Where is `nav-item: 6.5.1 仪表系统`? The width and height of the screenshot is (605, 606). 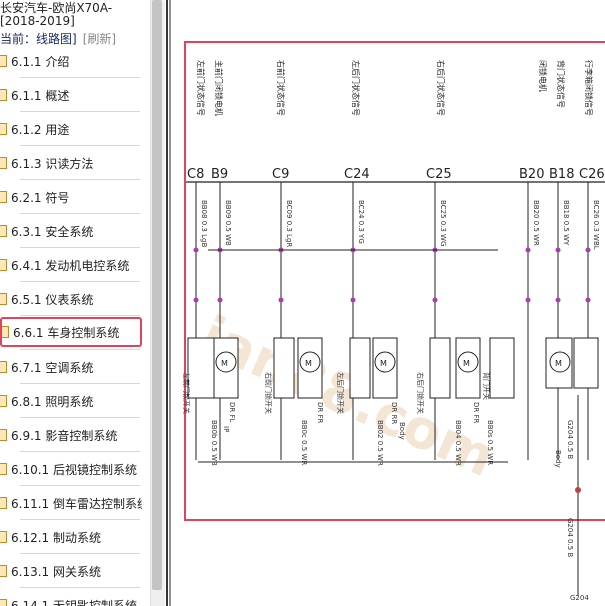 nav-item: 6.5.1 仪表系统 is located at coordinates (71, 299).